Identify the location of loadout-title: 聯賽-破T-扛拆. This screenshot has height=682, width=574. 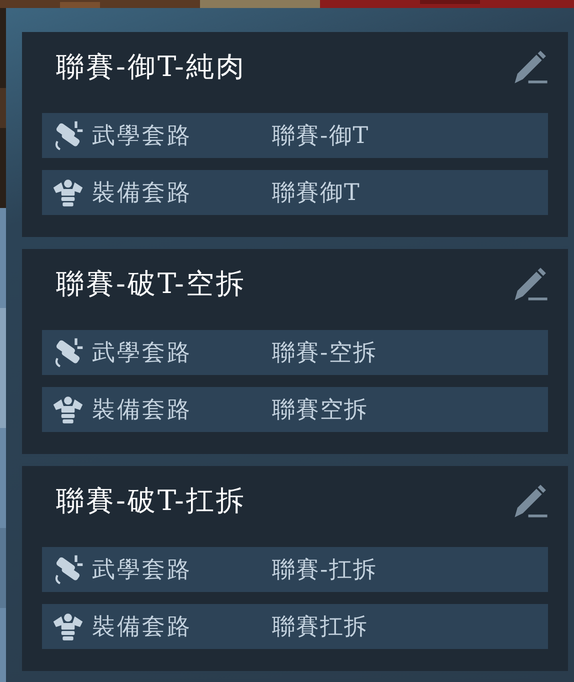
(151, 501).